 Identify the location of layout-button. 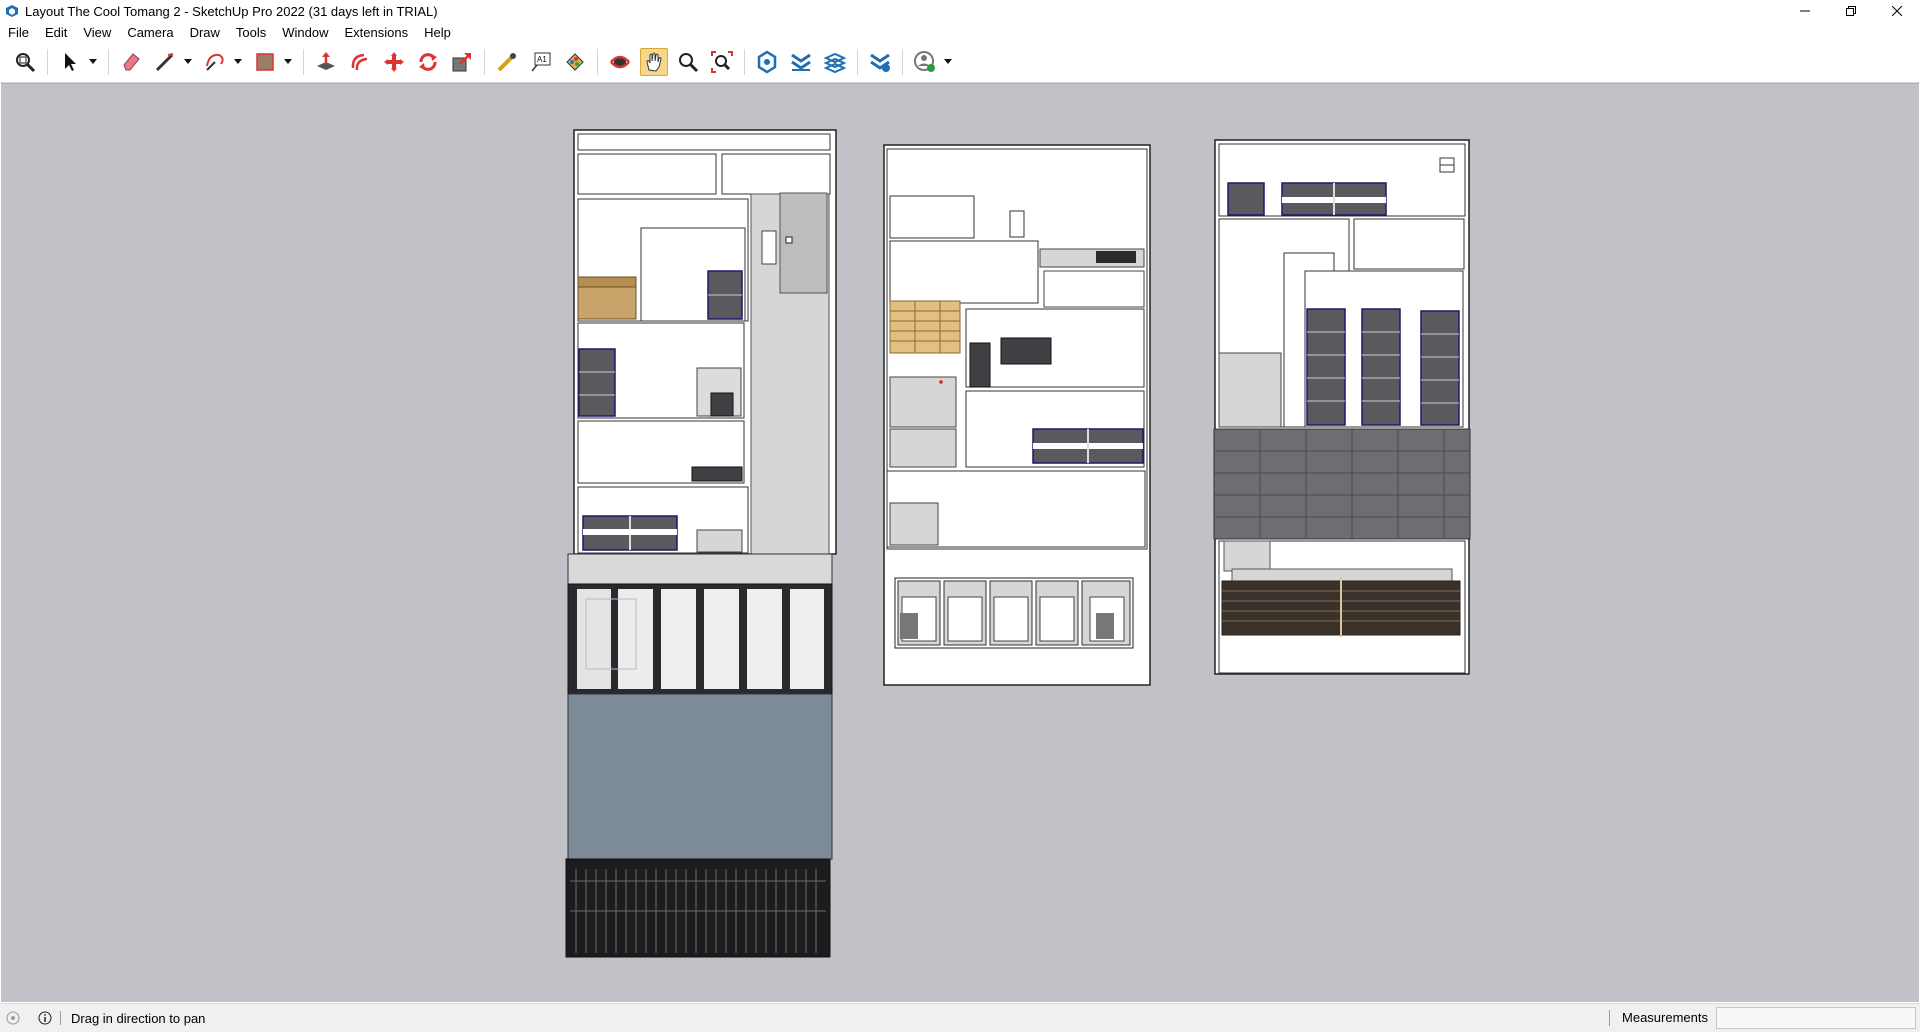
(835, 62).